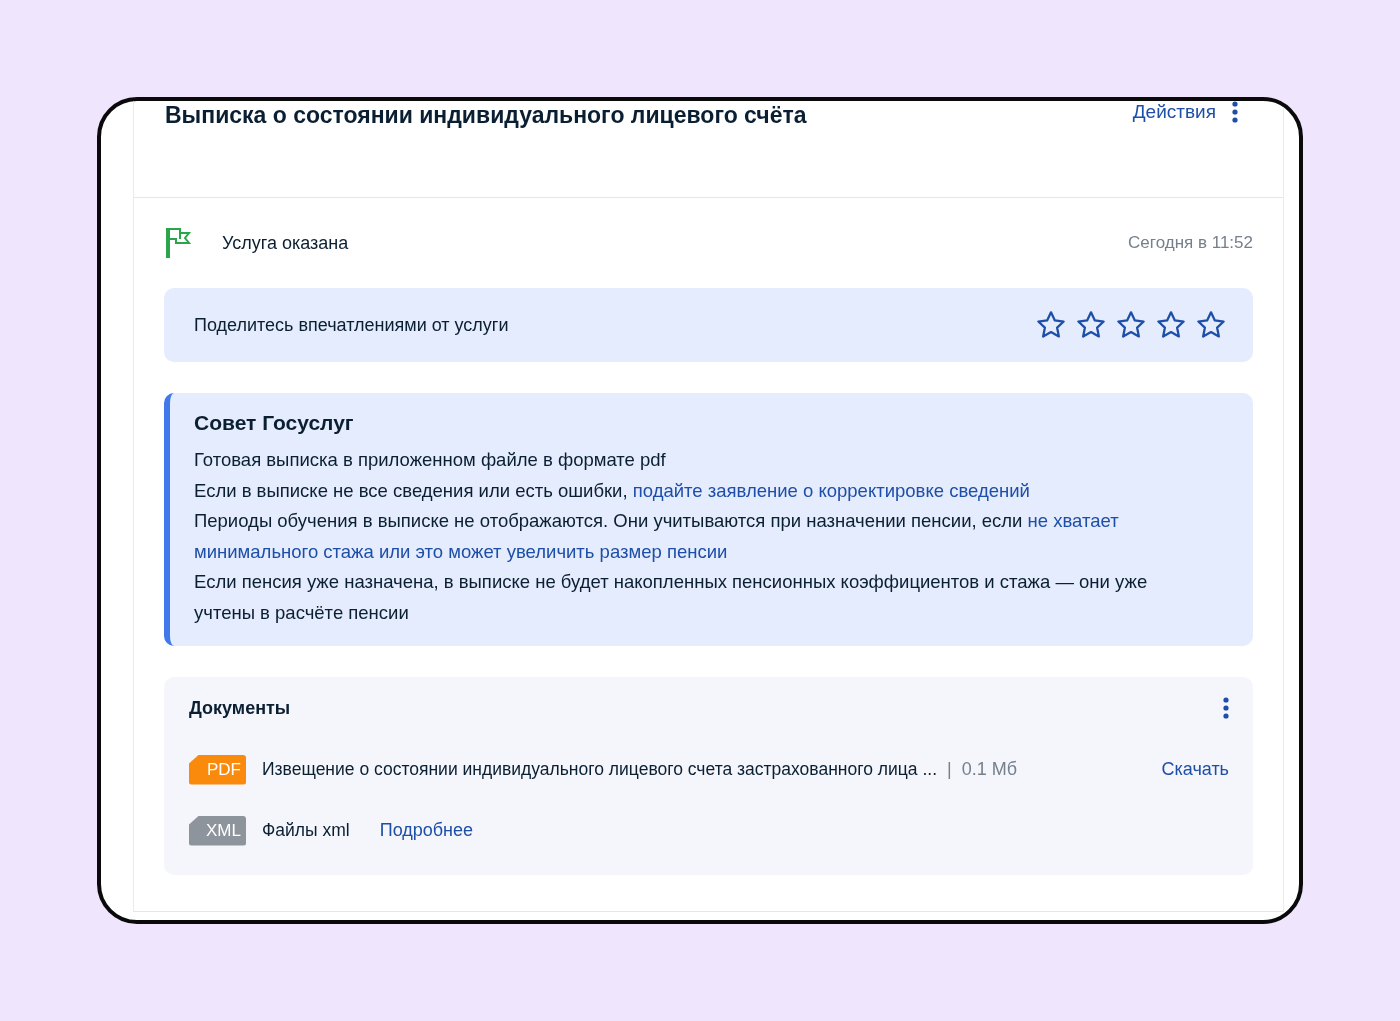 Image resolution: width=1400 pixels, height=1021 pixels. Describe the element at coordinates (657, 536) in the screenshot. I see `tip-text: Периоды обучения в выписке не отображаются. Они учитываются при назначении пенсии, если не хватает минимального стажа или это может увеличить размер пенсии` at that location.